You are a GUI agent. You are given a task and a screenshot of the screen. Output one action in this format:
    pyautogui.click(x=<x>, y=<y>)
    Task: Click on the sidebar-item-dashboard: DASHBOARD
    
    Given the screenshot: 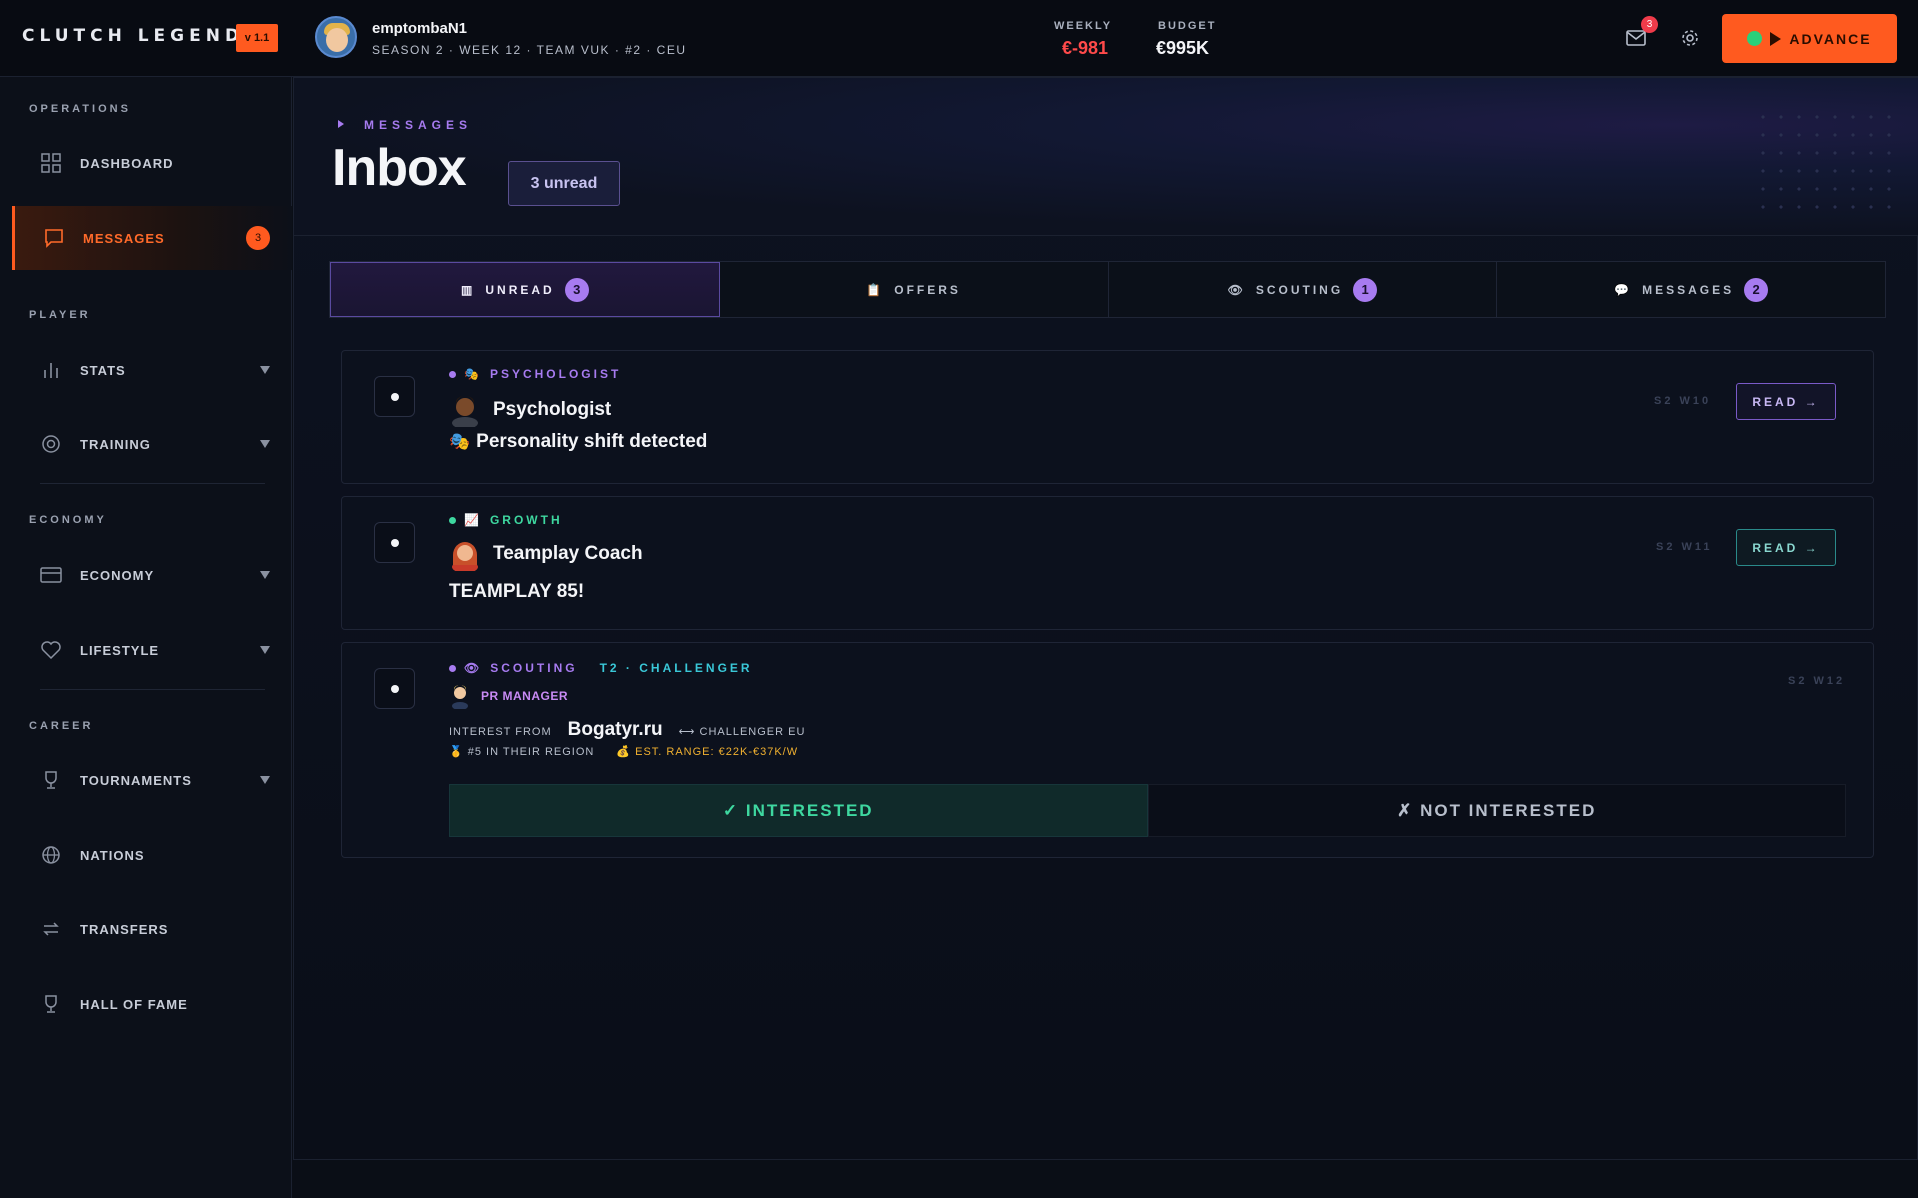 What is the action you would take?
    pyautogui.click(x=152, y=163)
    